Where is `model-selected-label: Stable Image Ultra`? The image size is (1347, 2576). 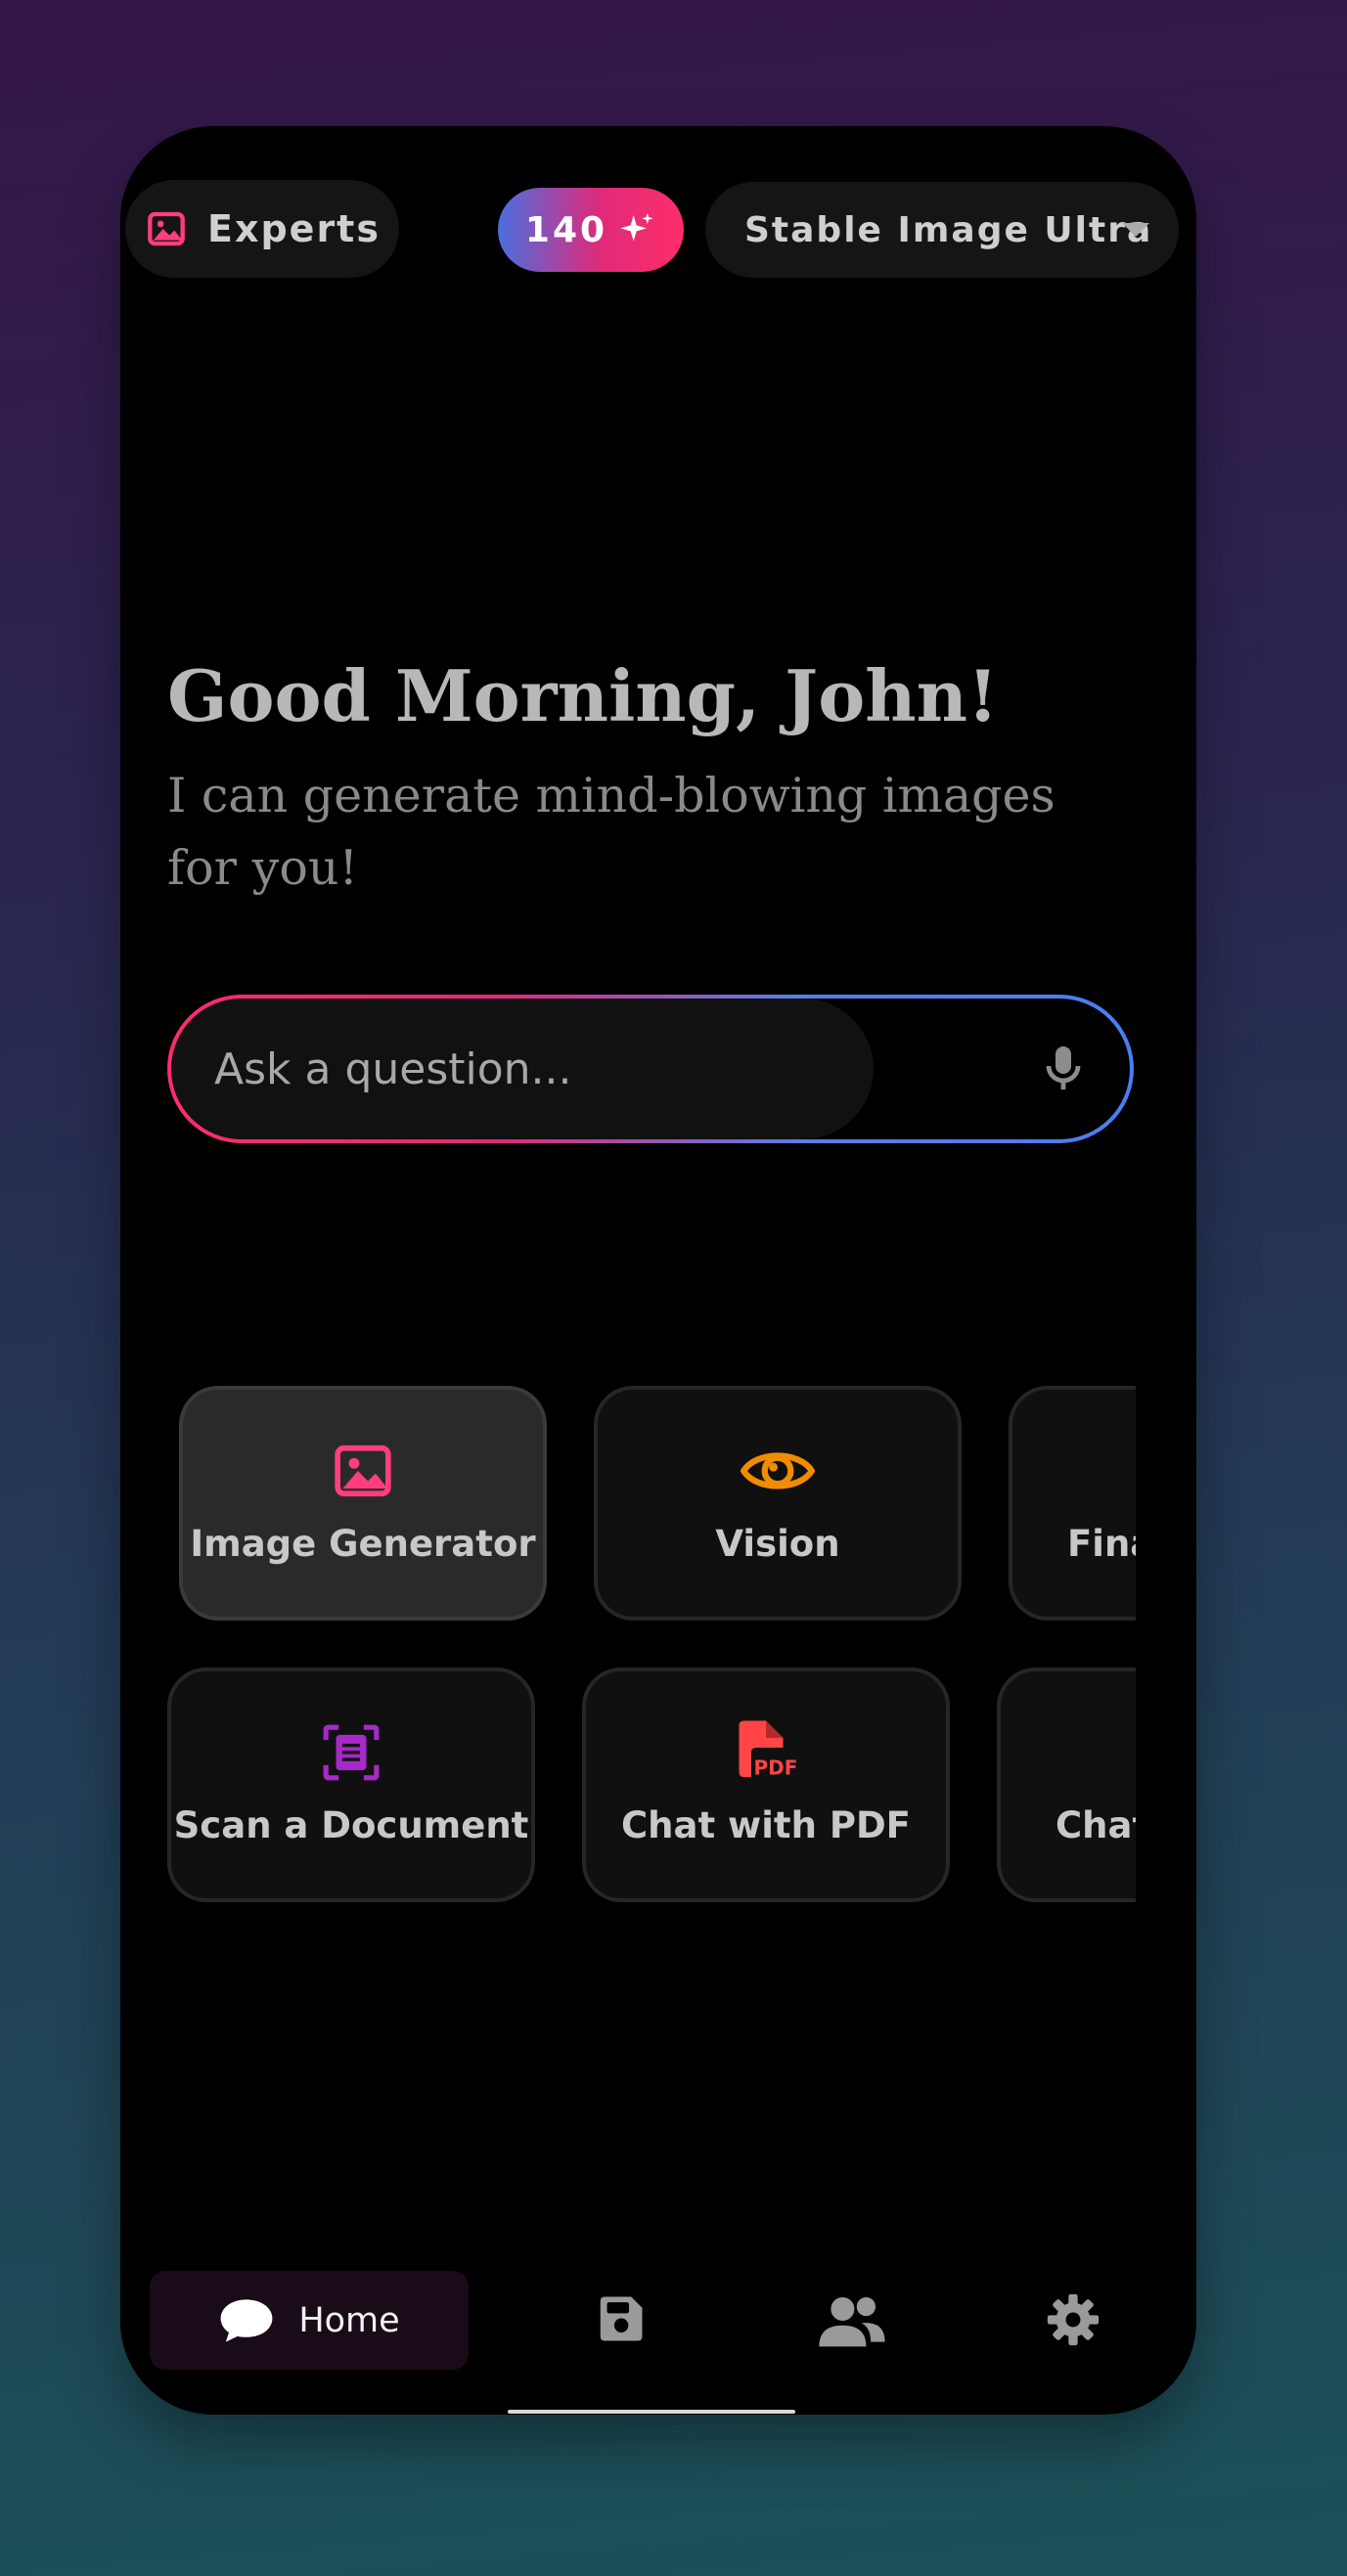 model-selected-label: Stable Image Ultra is located at coordinates (949, 229).